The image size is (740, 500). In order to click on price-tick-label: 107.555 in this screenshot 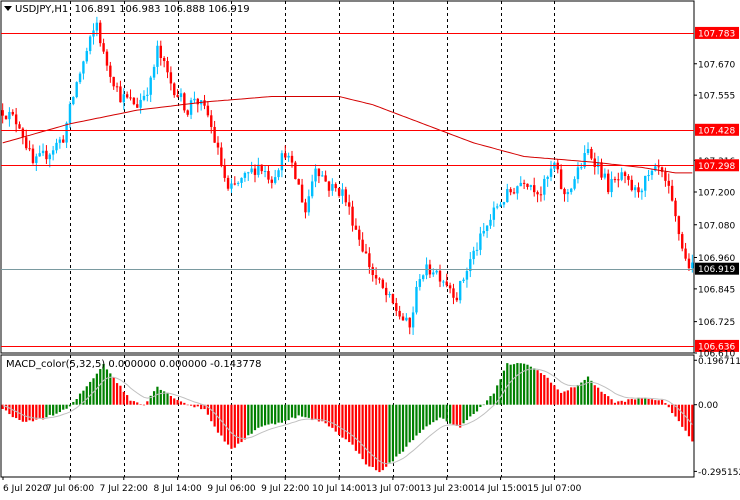, I will do `click(716, 97)`.